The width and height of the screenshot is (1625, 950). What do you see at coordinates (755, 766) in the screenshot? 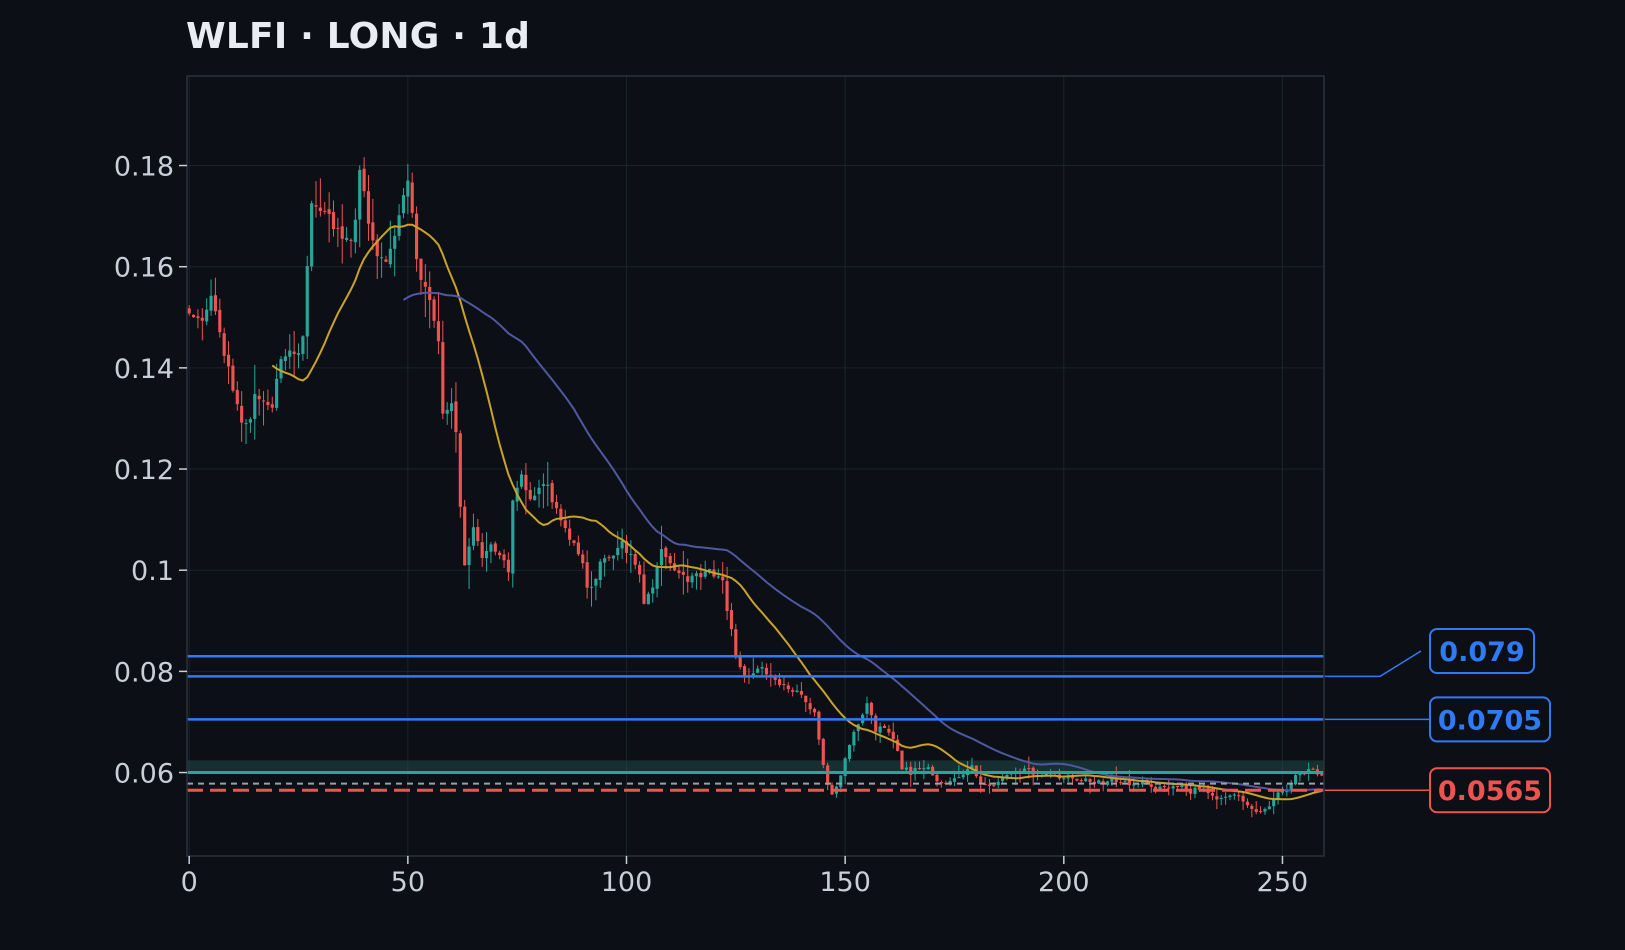
I see `support-zone` at bounding box center [755, 766].